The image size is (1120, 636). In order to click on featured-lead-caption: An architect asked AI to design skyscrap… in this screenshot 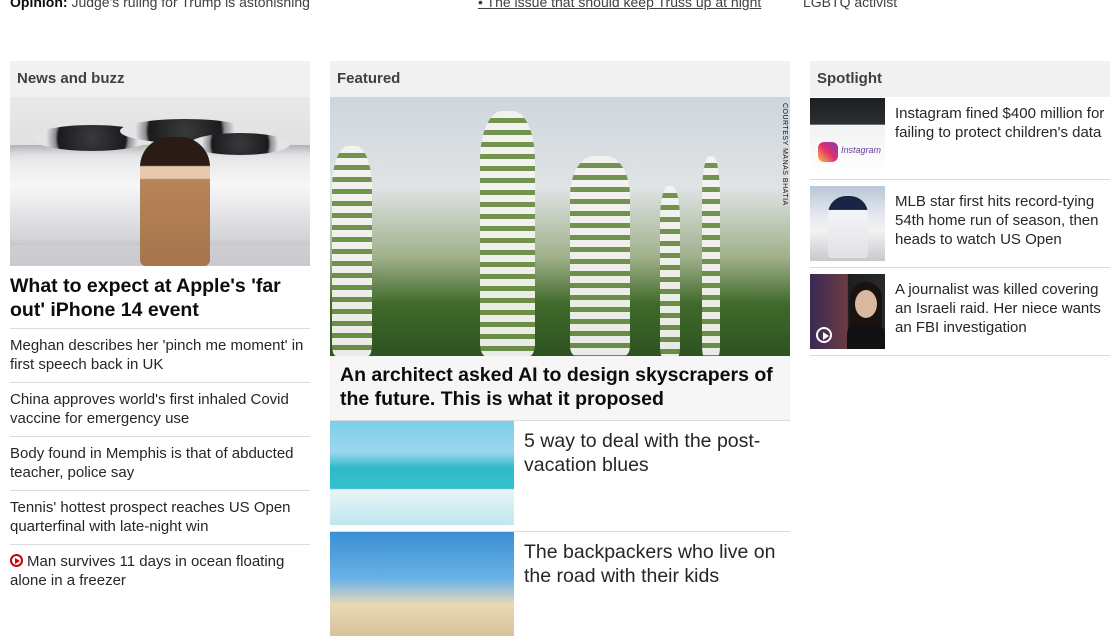, I will do `click(560, 388)`.